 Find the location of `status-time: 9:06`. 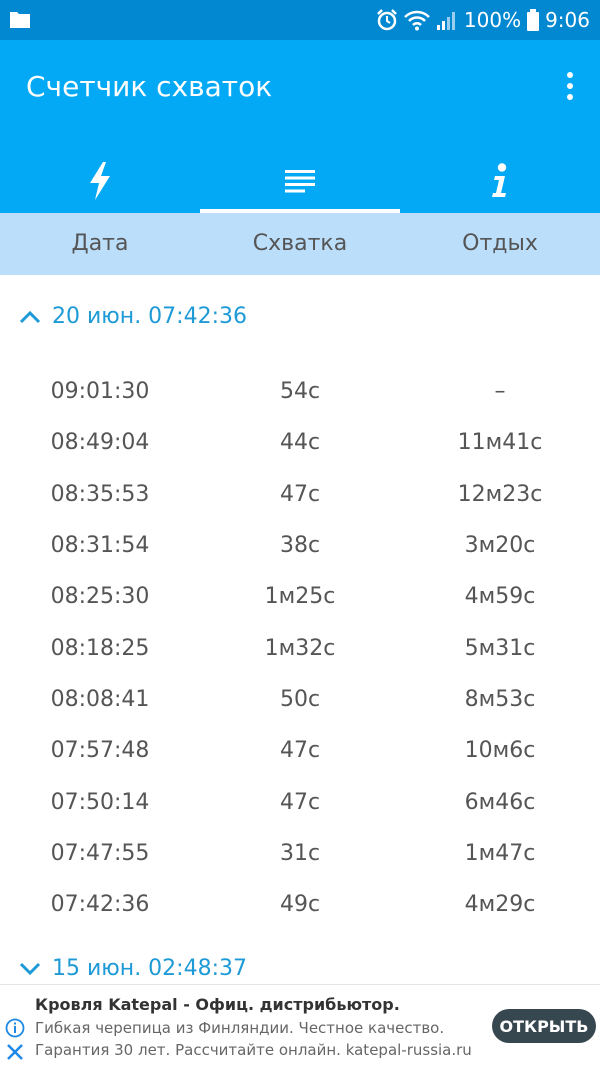

status-time: 9:06 is located at coordinates (567, 20).